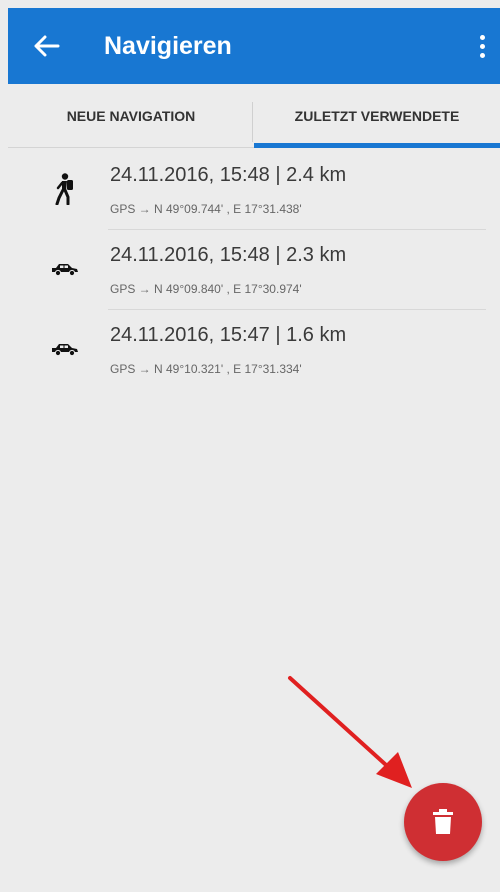 The height and width of the screenshot is (892, 500). What do you see at coordinates (65, 189) in the screenshot?
I see `hiking-icon` at bounding box center [65, 189].